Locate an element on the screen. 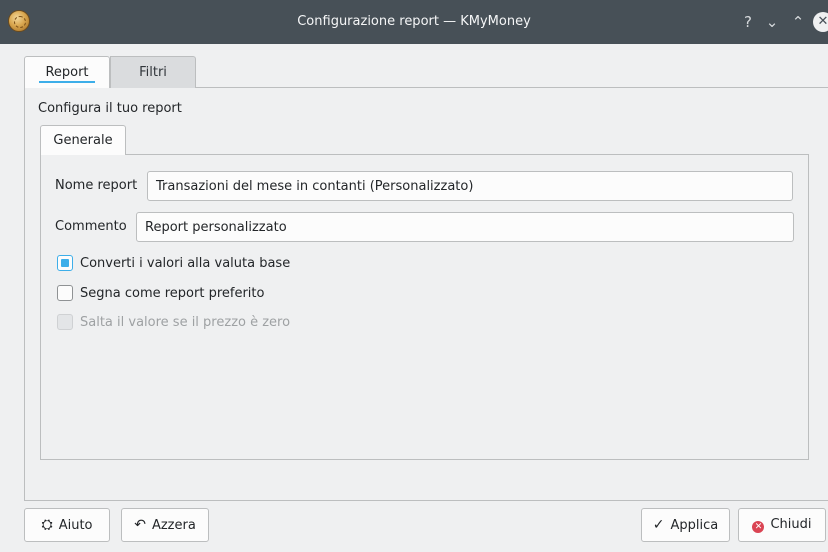 This screenshot has width=828, height=552. title-bar: Configurazione report — KMyMoney ? ⌄ ⌃ ✕ is located at coordinates (414, 22).